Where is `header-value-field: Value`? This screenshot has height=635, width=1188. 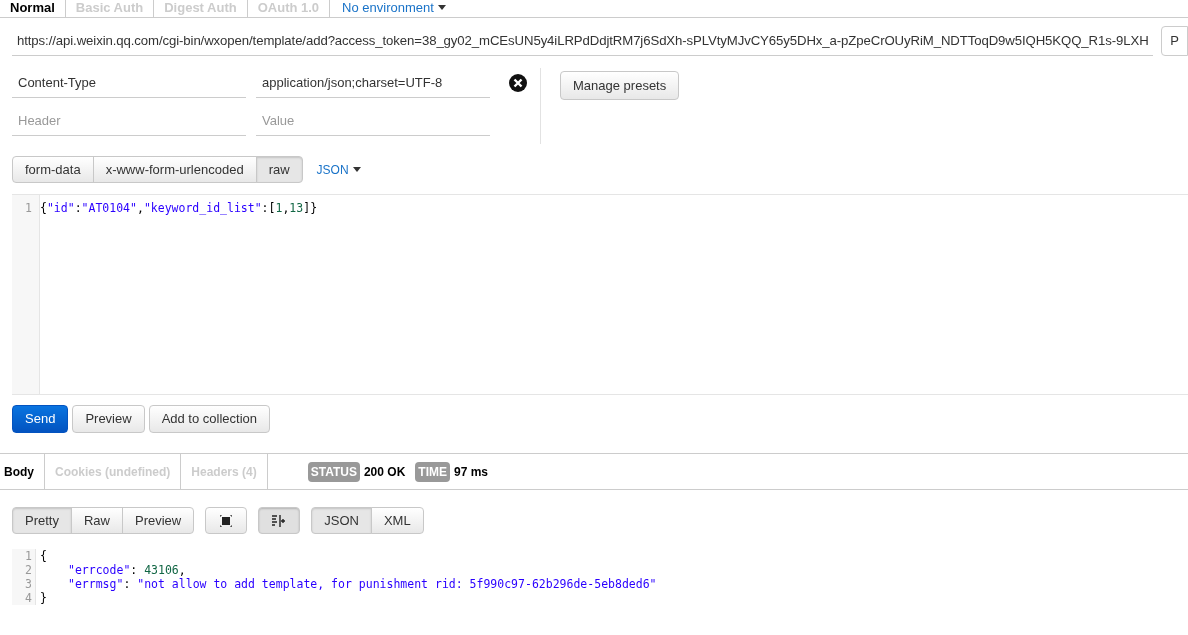 header-value-field: Value is located at coordinates (373, 121).